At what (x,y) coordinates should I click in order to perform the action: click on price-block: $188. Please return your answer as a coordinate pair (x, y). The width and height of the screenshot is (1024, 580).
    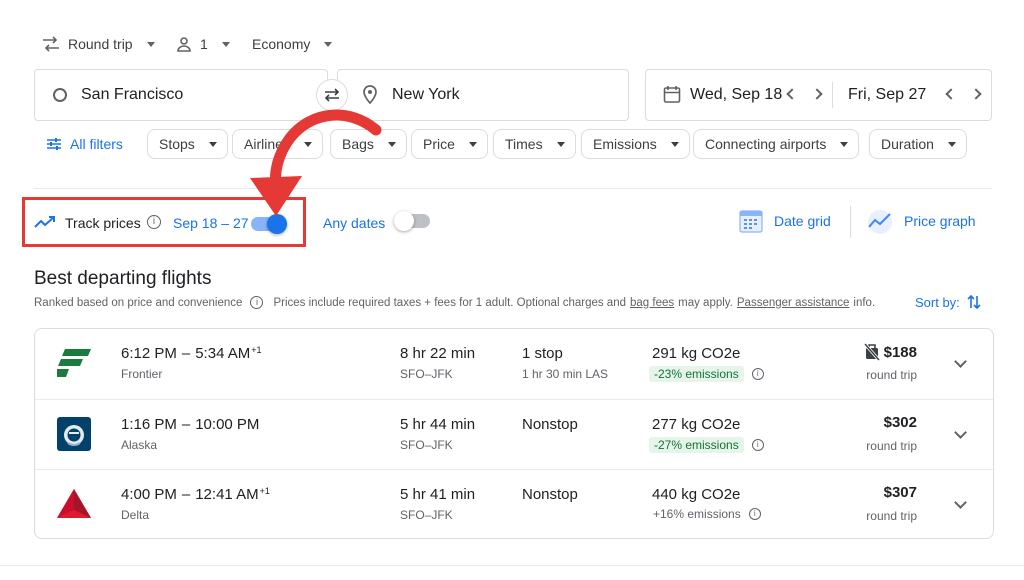
    Looking at the image, I should click on (890, 352).